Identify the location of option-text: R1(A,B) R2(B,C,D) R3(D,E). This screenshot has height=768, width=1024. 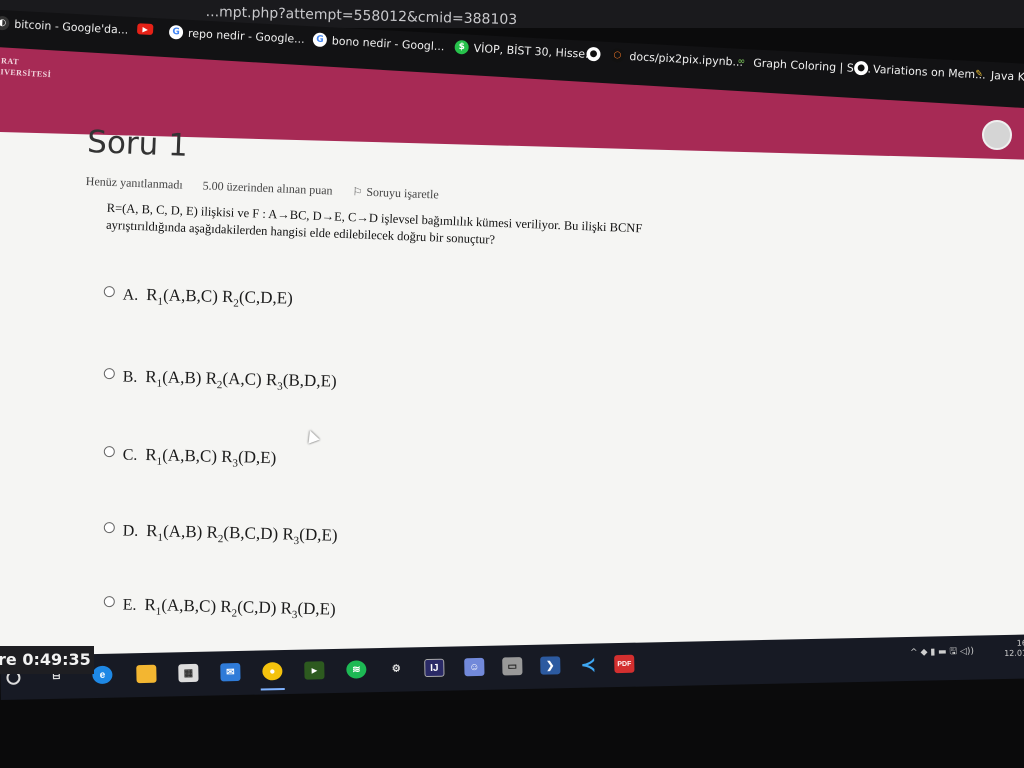
(242, 534).